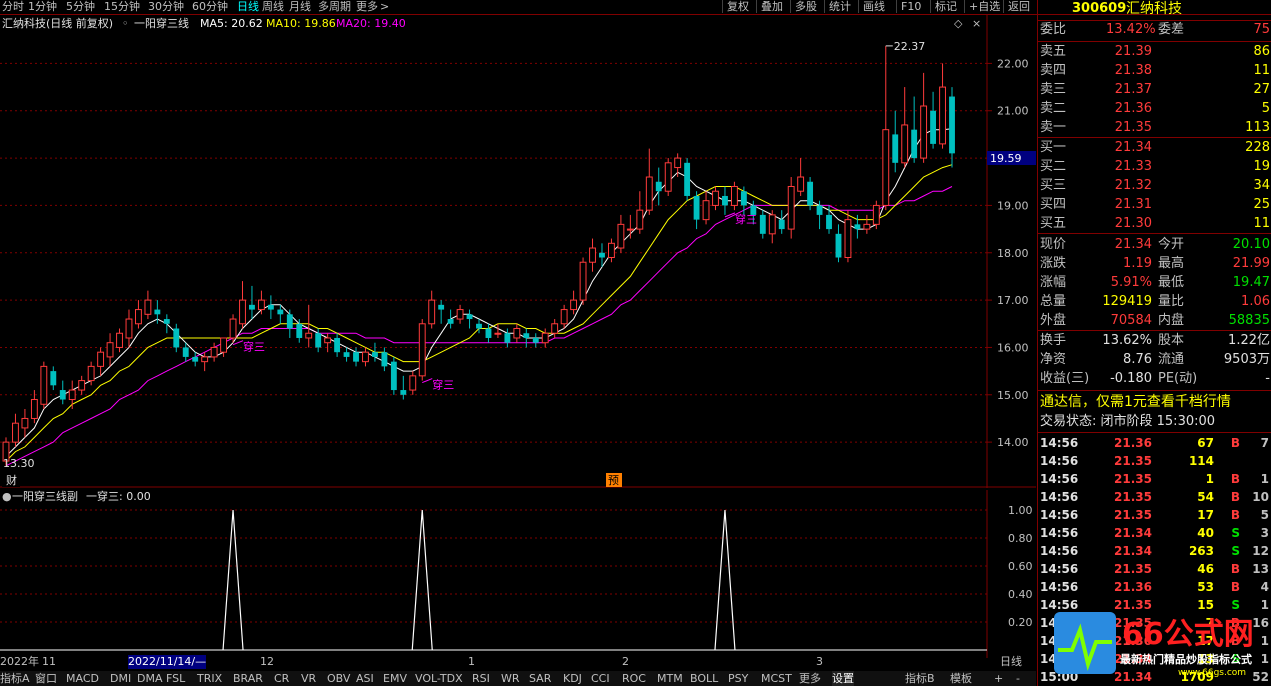 The width and height of the screenshot is (1271, 686). I want to click on close-icon: ×, so click(976, 23).